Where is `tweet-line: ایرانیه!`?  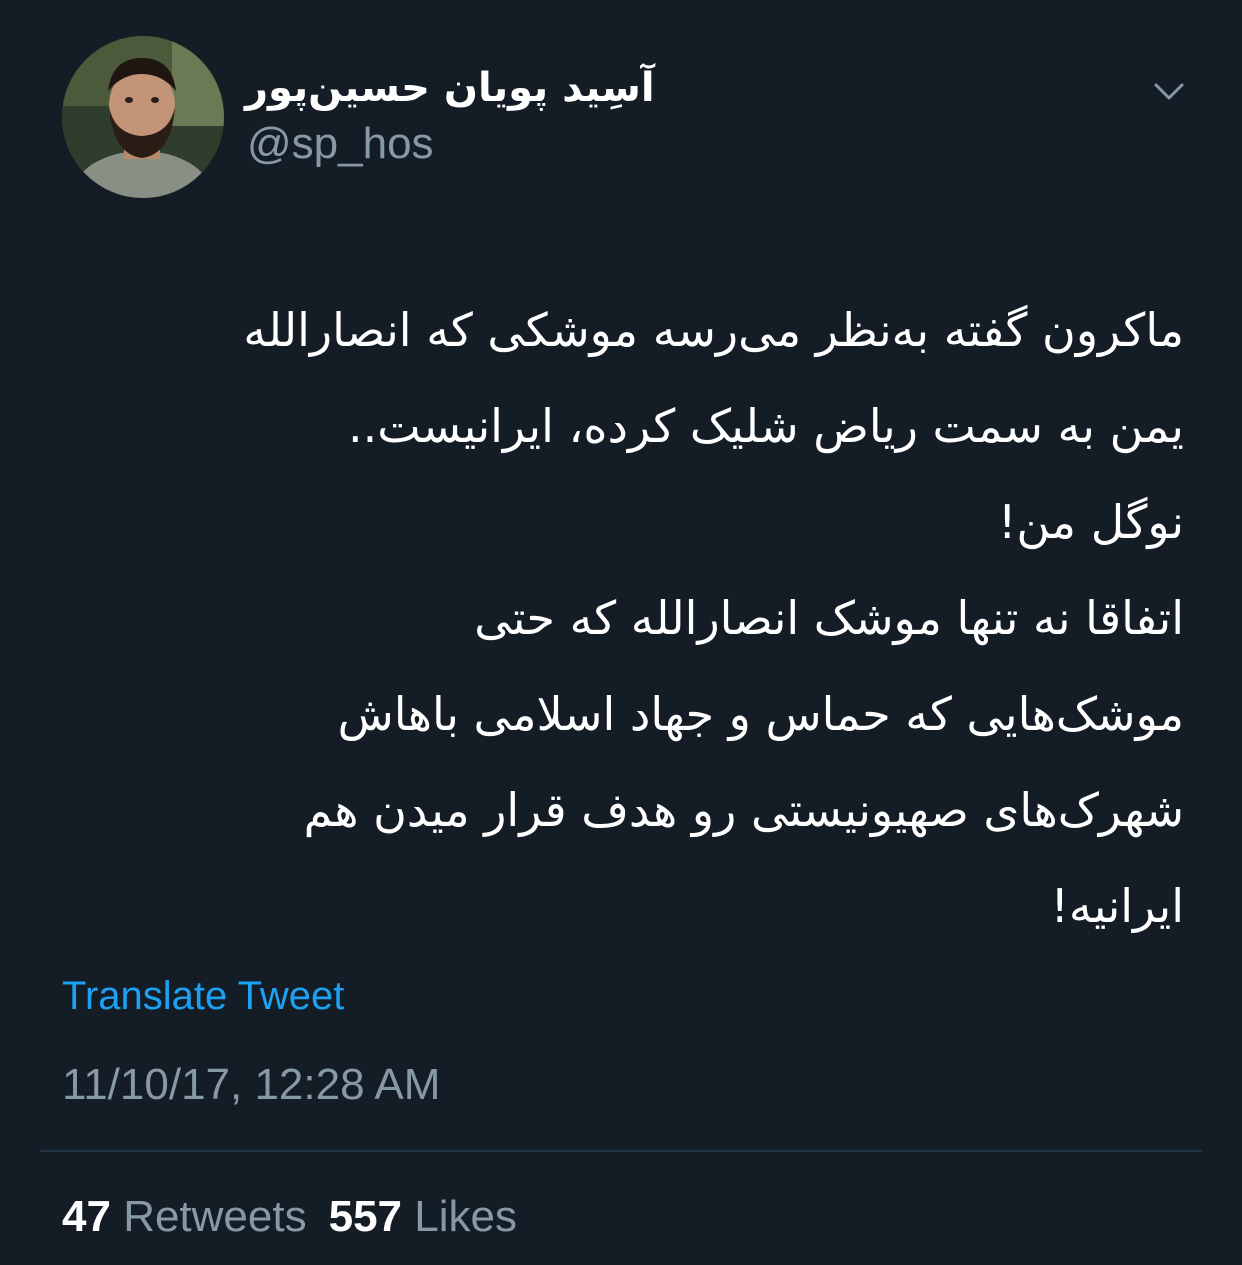 tweet-line: ایرانیه! is located at coordinates (1117, 906).